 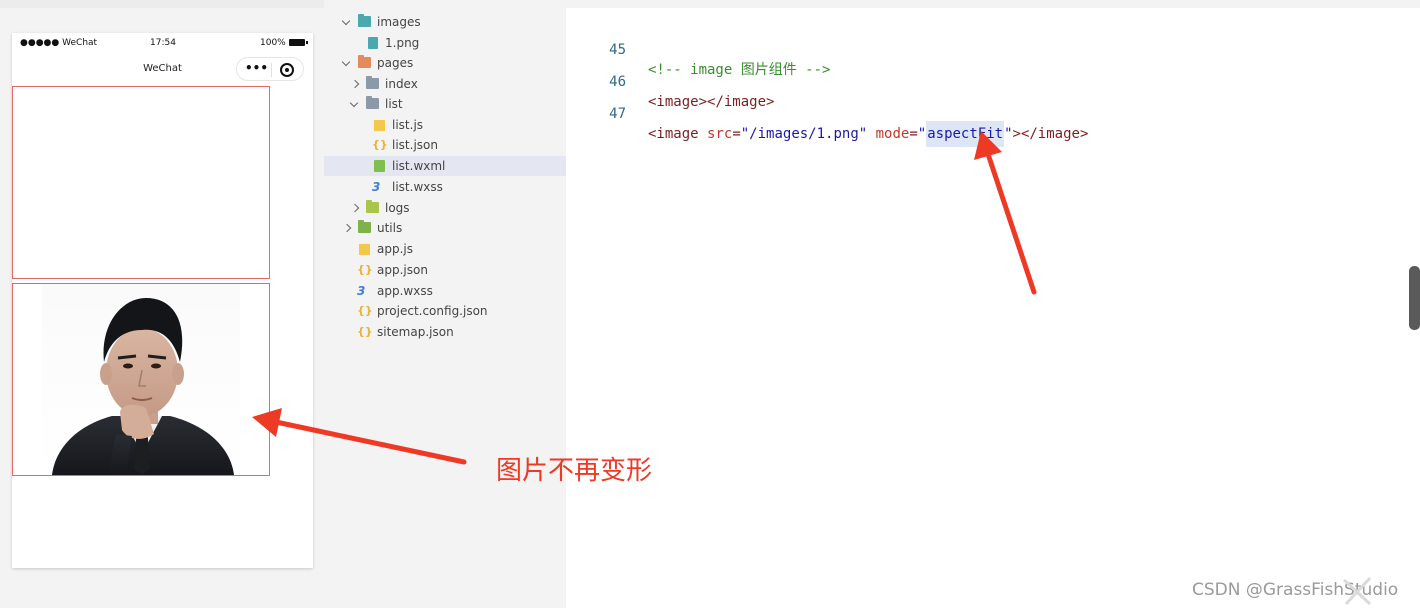 I want to click on status-time: 17:54, so click(x=163, y=43).